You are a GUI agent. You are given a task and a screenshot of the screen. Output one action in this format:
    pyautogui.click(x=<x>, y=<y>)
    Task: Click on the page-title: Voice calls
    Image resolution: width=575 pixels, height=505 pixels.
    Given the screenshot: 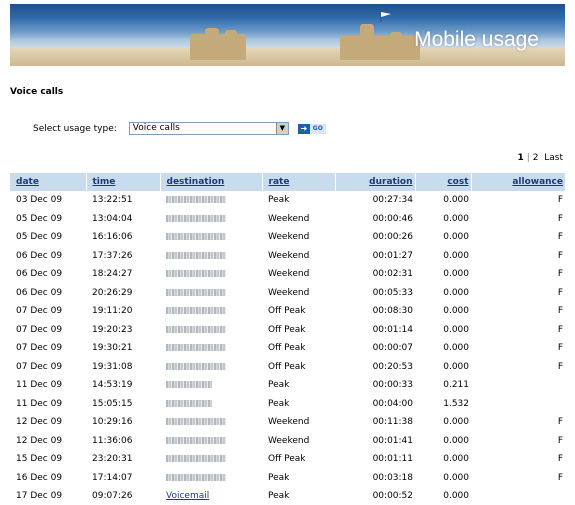 What is the action you would take?
    pyautogui.click(x=37, y=92)
    